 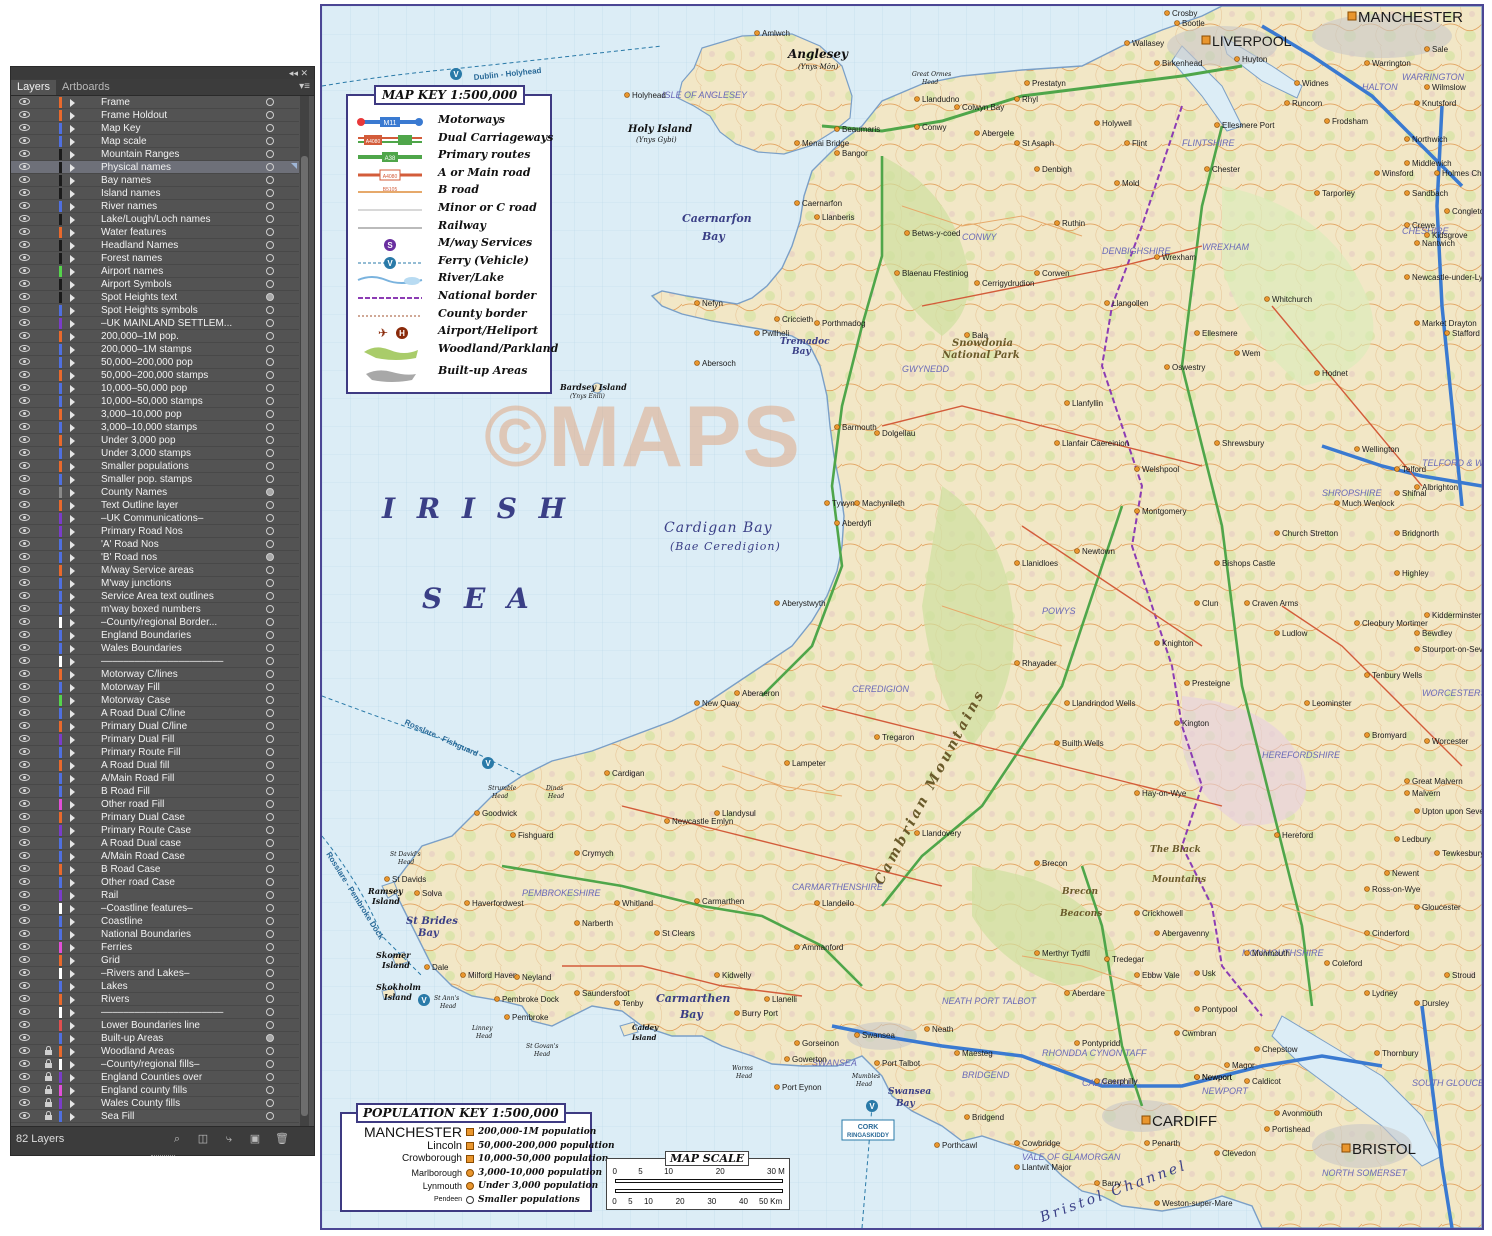 What do you see at coordinates (155, 1077) in the screenshot?
I see `layer-row: England Counties over` at bounding box center [155, 1077].